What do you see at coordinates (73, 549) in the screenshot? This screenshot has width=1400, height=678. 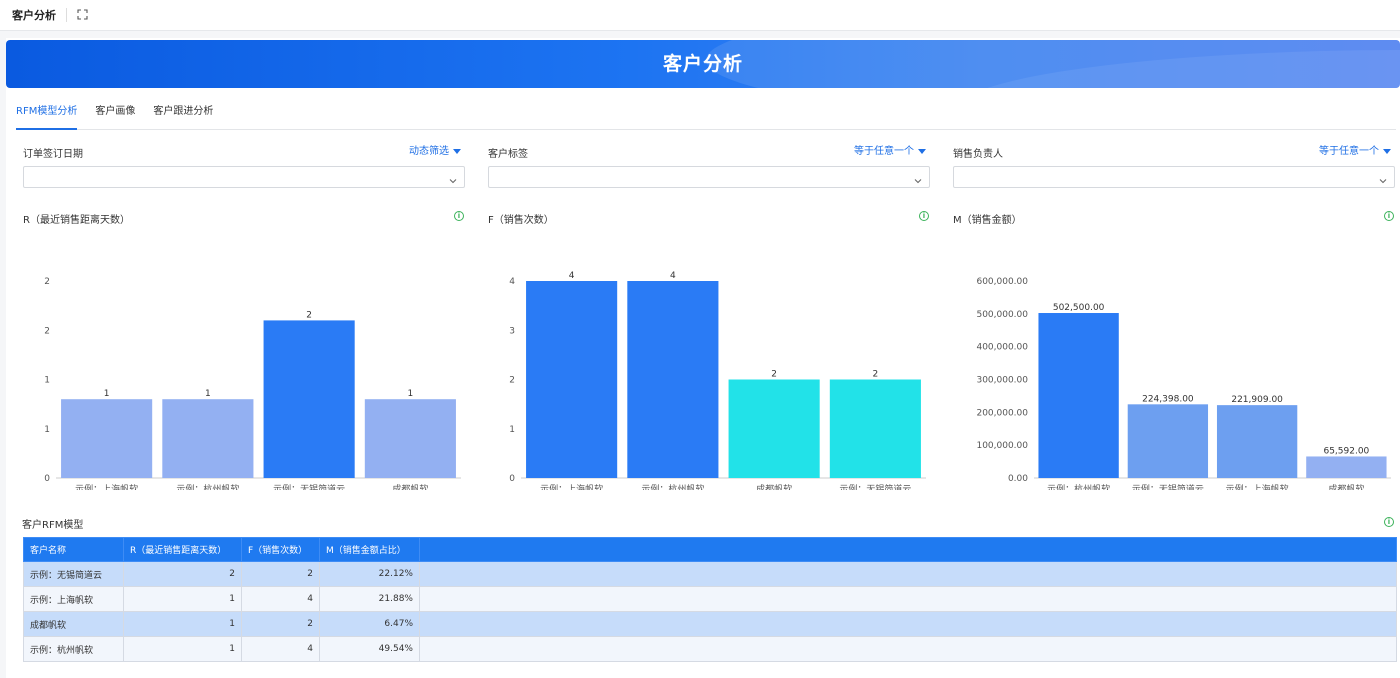 I see `col-header-customer: 客户名称` at bounding box center [73, 549].